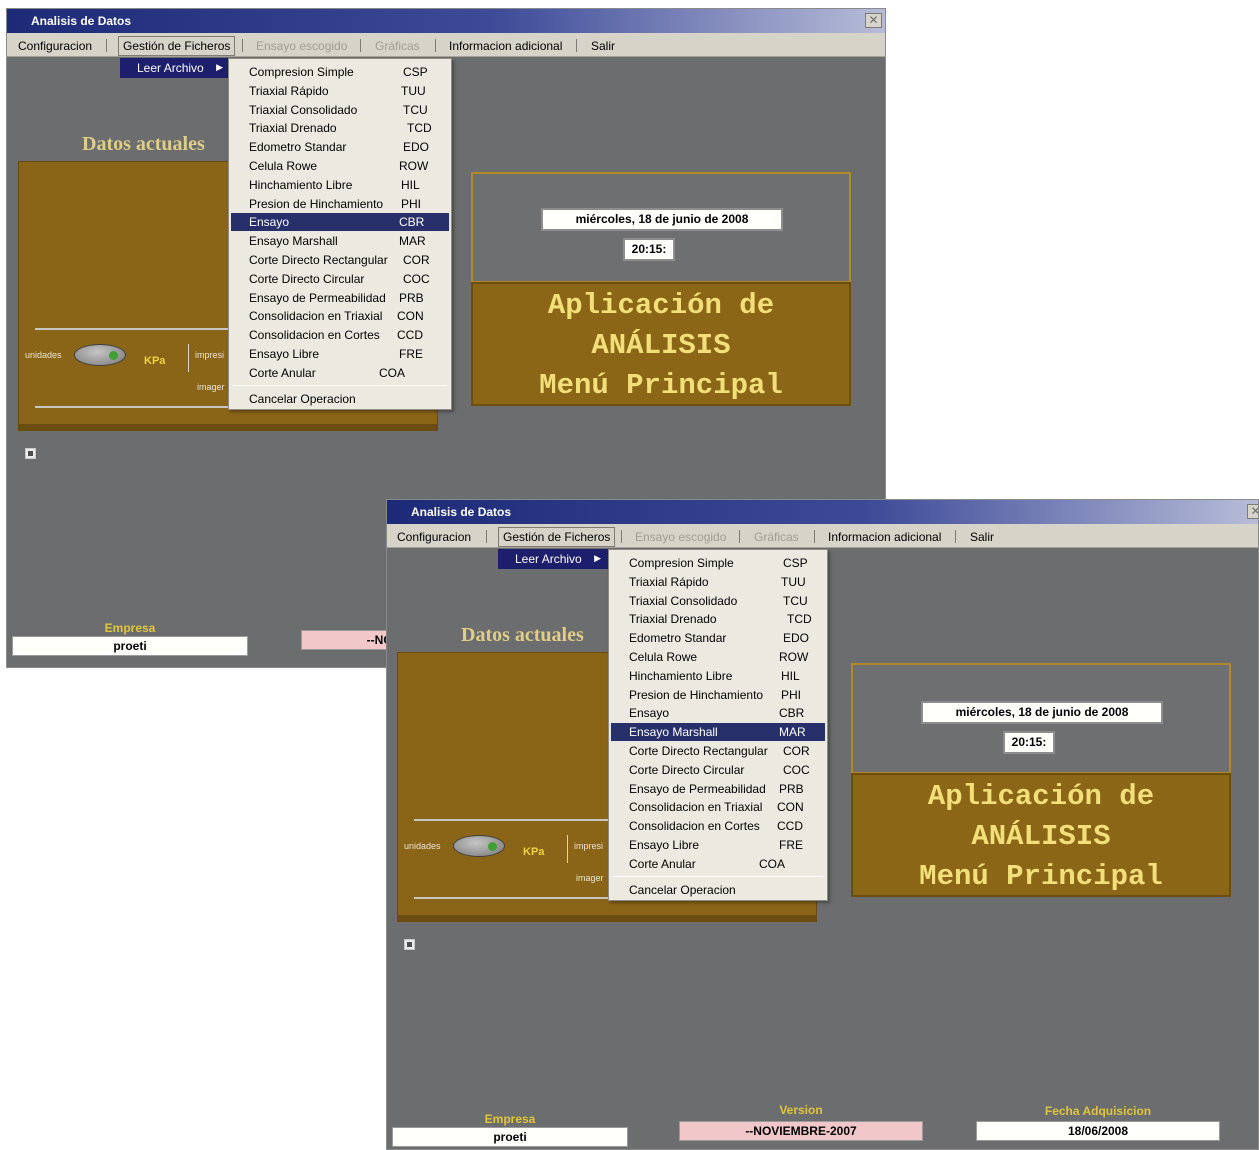 The height and width of the screenshot is (1150, 1259). What do you see at coordinates (795, 600) in the screenshot?
I see `dropdown-item-code: TCU` at bounding box center [795, 600].